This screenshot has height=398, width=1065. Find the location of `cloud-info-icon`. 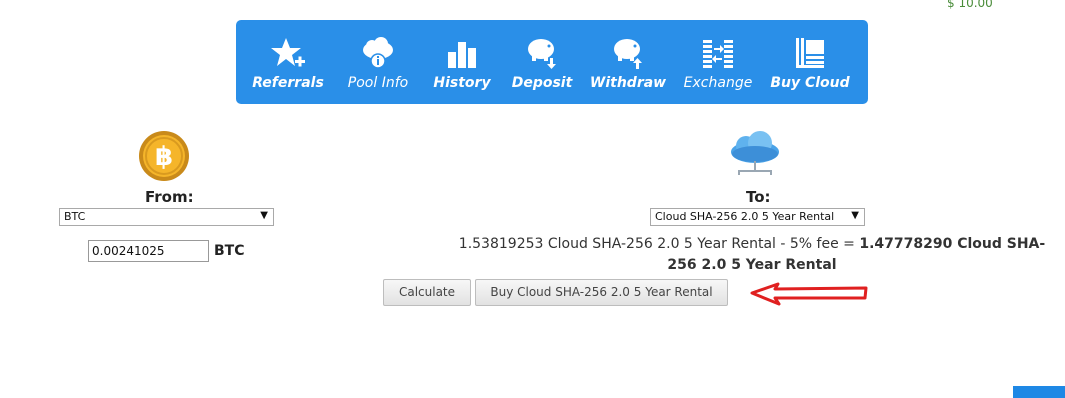

cloud-info-icon is located at coordinates (378, 53).